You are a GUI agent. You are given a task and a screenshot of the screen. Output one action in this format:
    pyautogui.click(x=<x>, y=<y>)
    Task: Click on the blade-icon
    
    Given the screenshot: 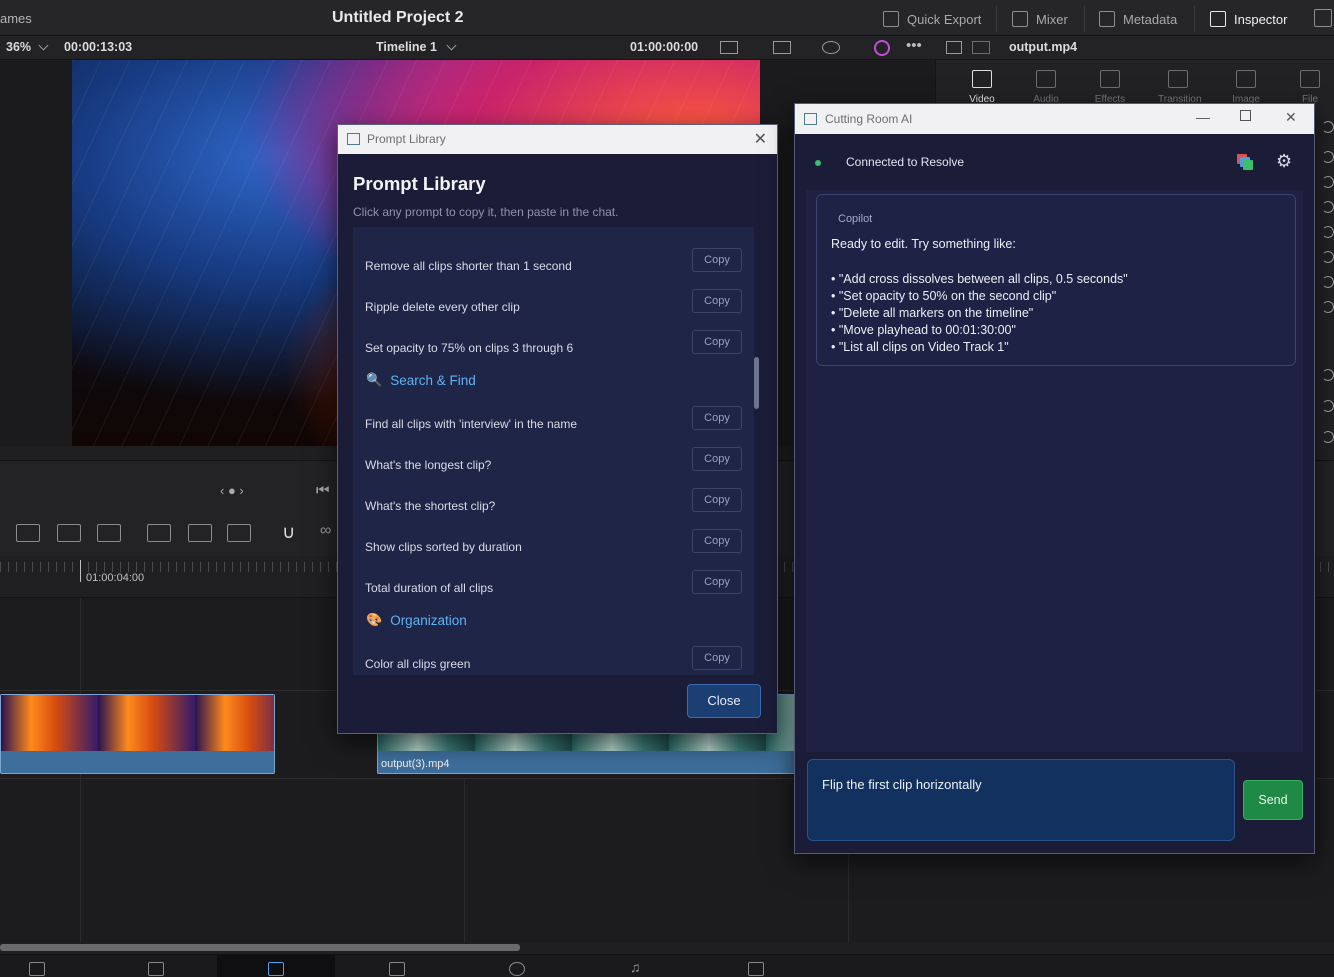 What is the action you would take?
    pyautogui.click(x=69, y=533)
    